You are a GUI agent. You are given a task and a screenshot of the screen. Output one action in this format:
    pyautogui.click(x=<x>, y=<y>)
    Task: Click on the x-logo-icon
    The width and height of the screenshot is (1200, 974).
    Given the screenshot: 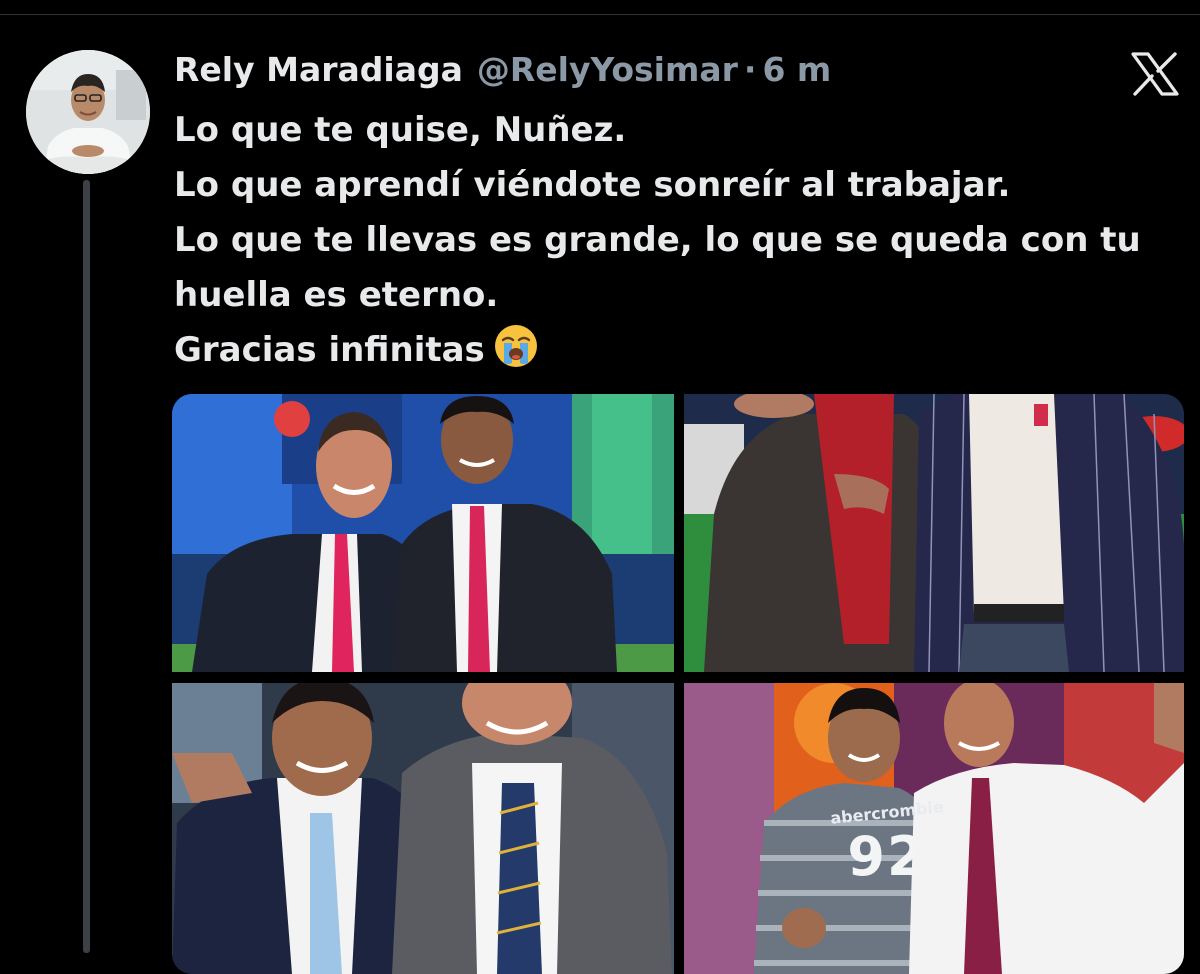 What is the action you would take?
    pyautogui.click(x=1155, y=74)
    